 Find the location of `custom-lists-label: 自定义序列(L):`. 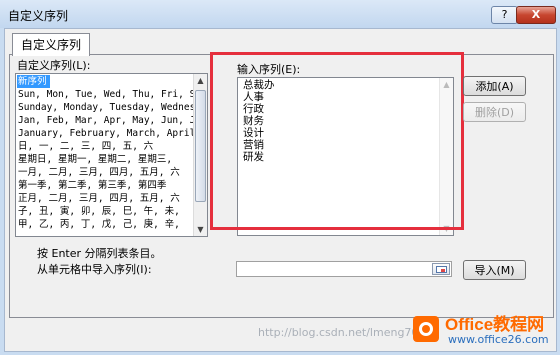

custom-lists-label: 自定义序列(L): is located at coordinates (54, 65).